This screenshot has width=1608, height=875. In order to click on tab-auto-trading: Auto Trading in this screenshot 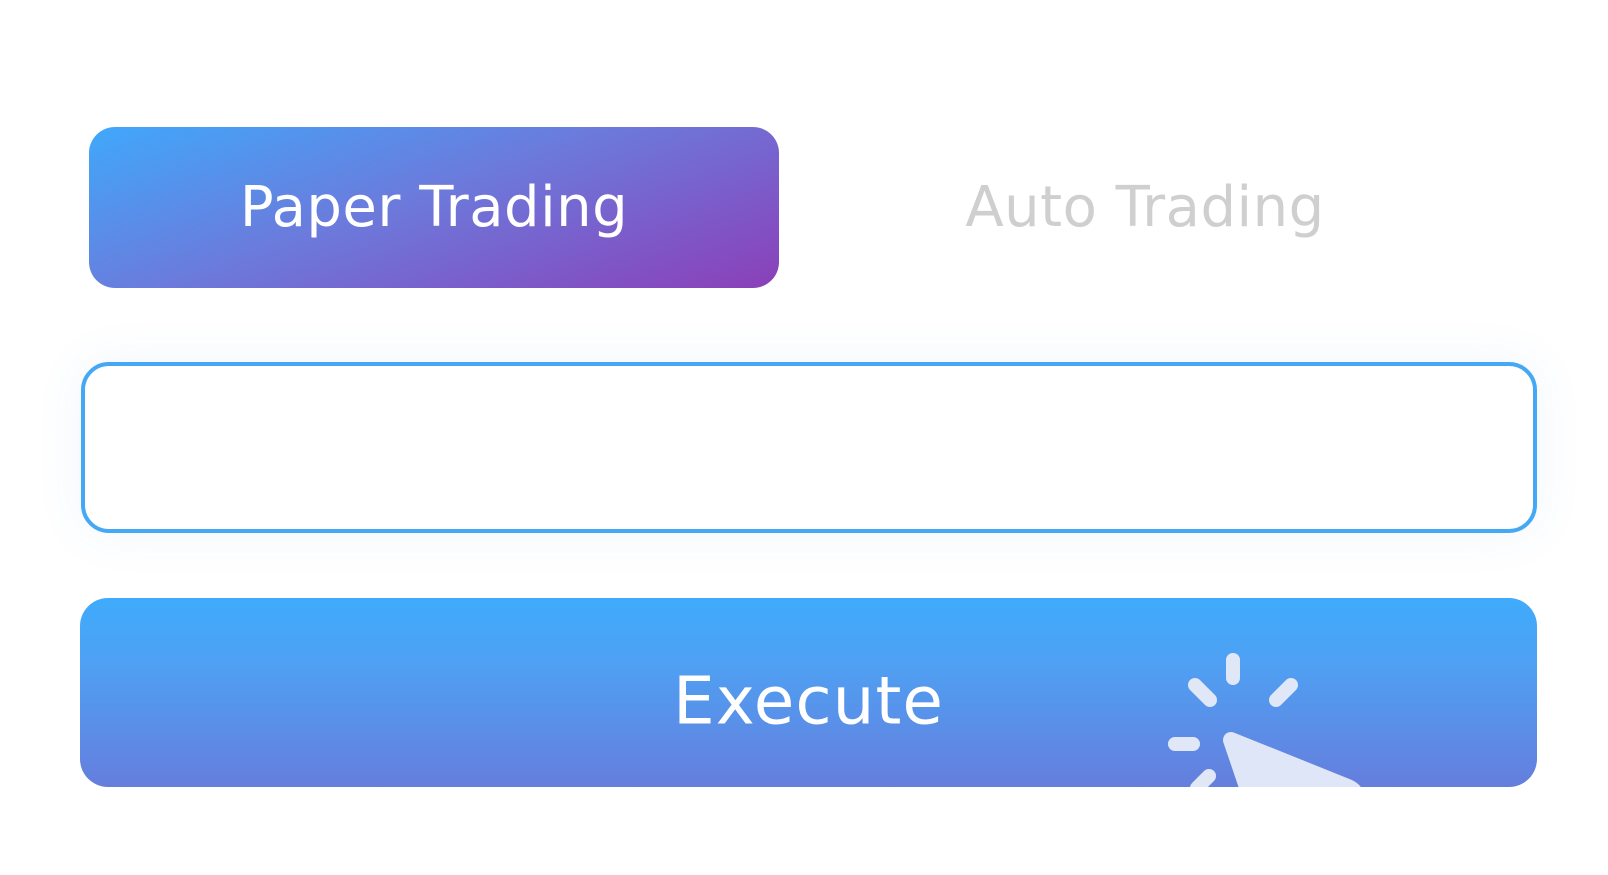, I will do `click(1145, 207)`.